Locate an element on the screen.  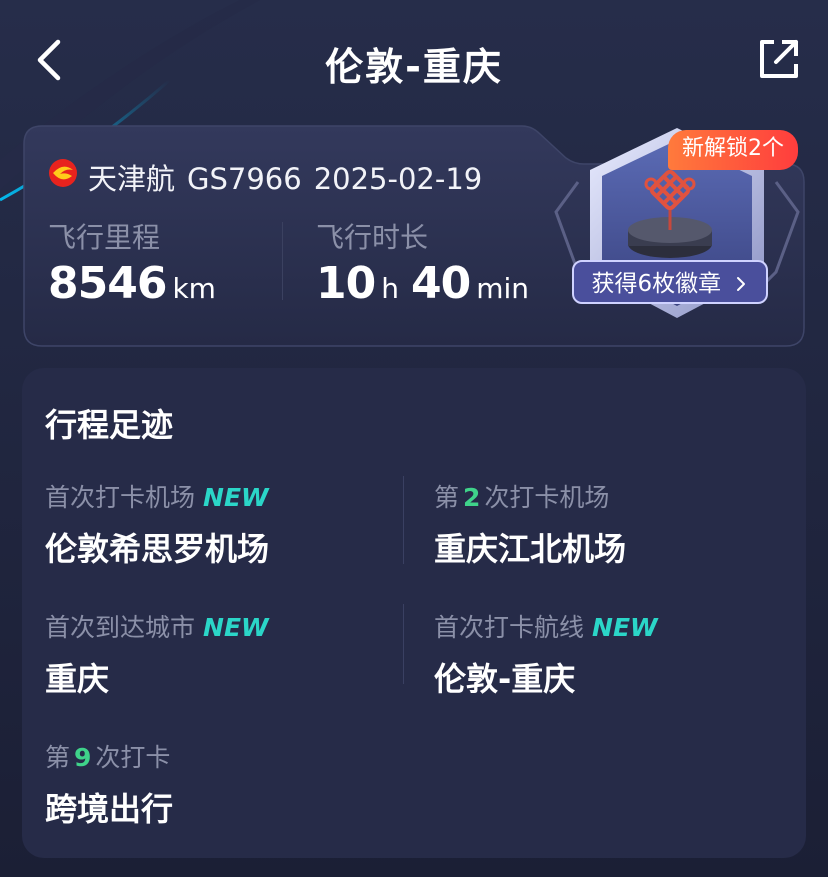
first-route-label-text: 首次打卡航线 is located at coordinates (509, 627).